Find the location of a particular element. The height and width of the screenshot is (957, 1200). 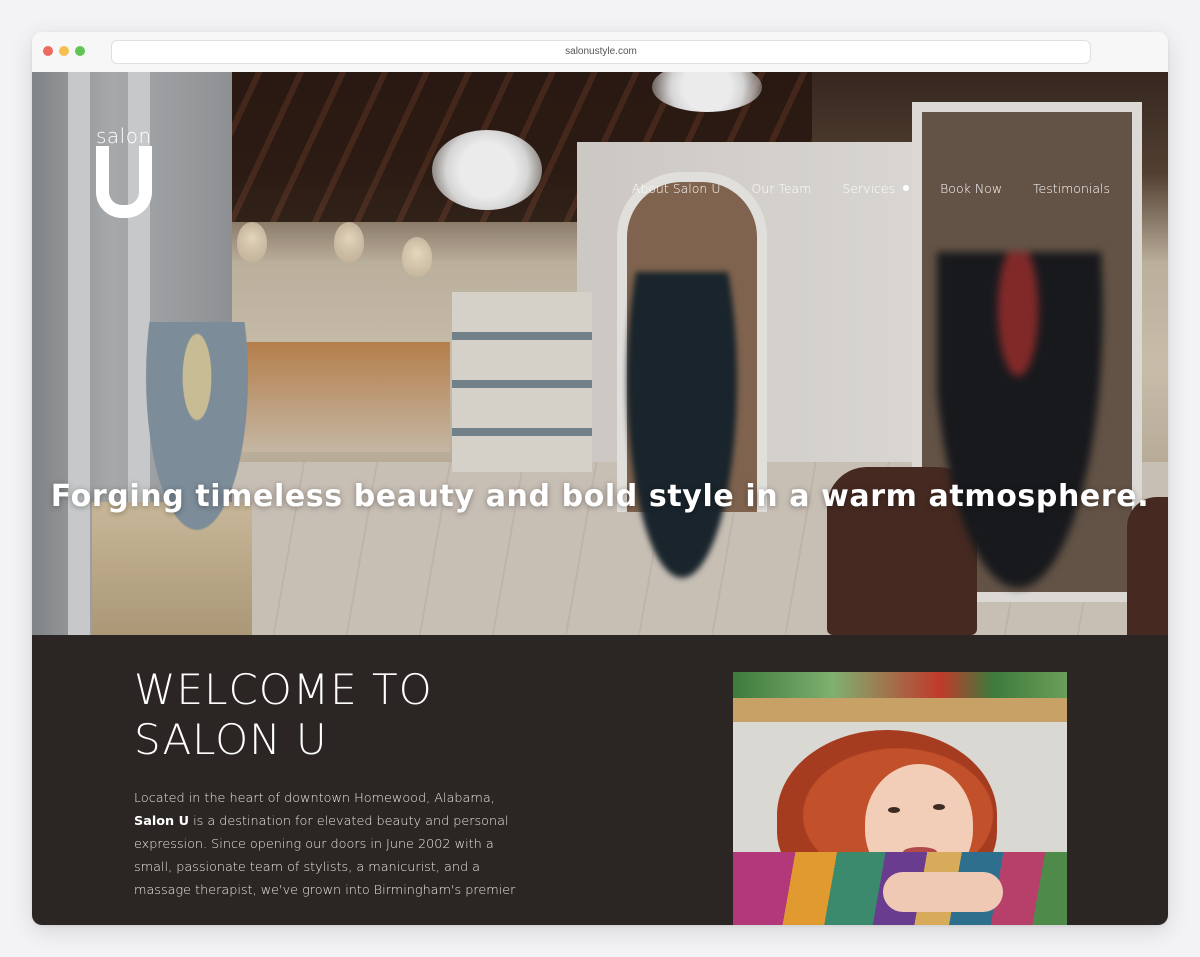

nav-services: Services is located at coordinates (876, 188).